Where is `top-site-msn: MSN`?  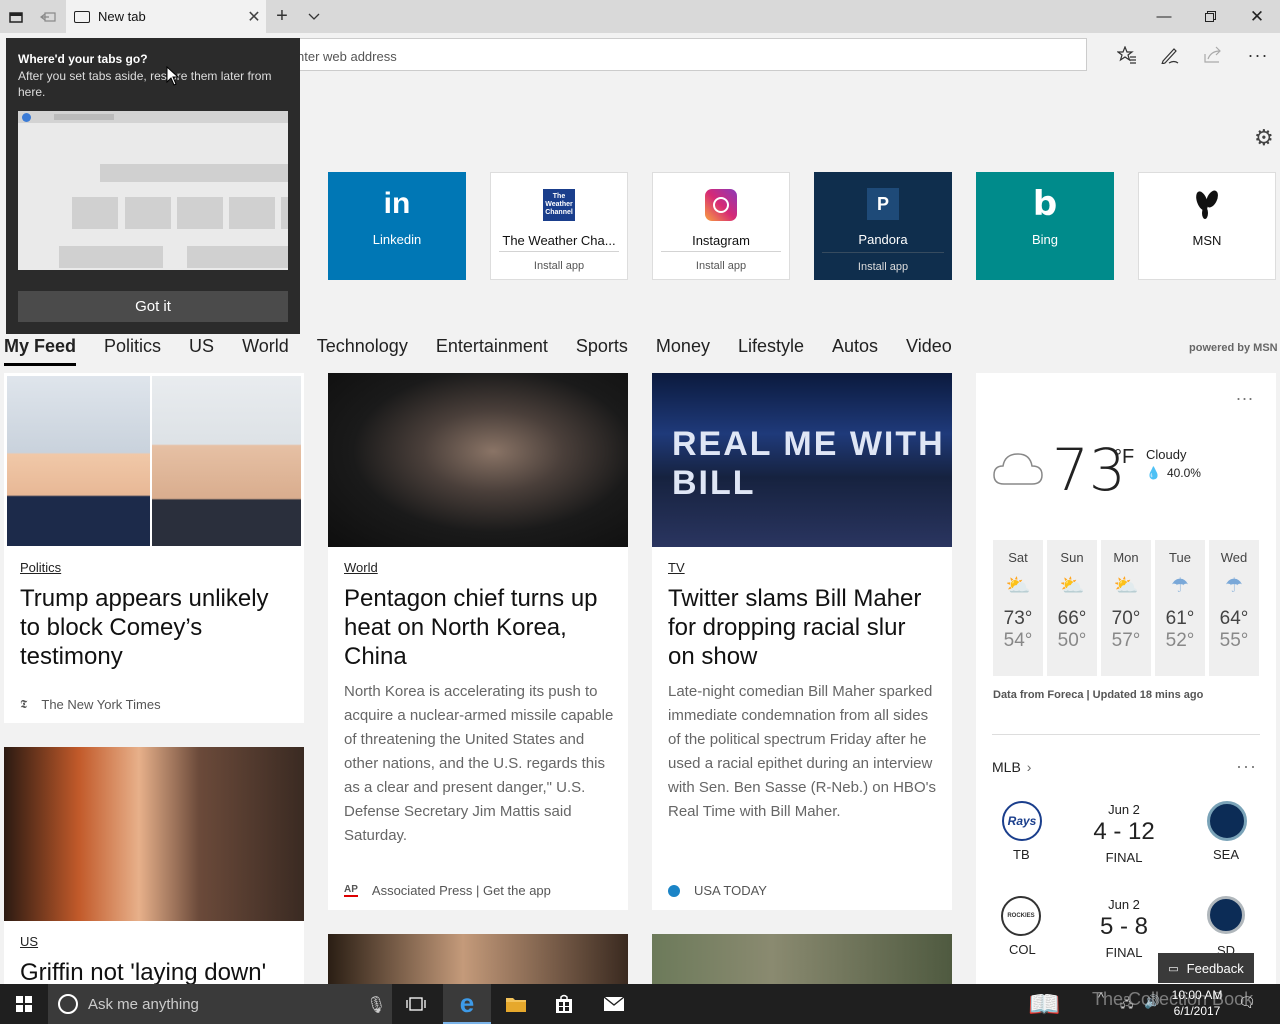 top-site-msn: MSN is located at coordinates (1207, 226).